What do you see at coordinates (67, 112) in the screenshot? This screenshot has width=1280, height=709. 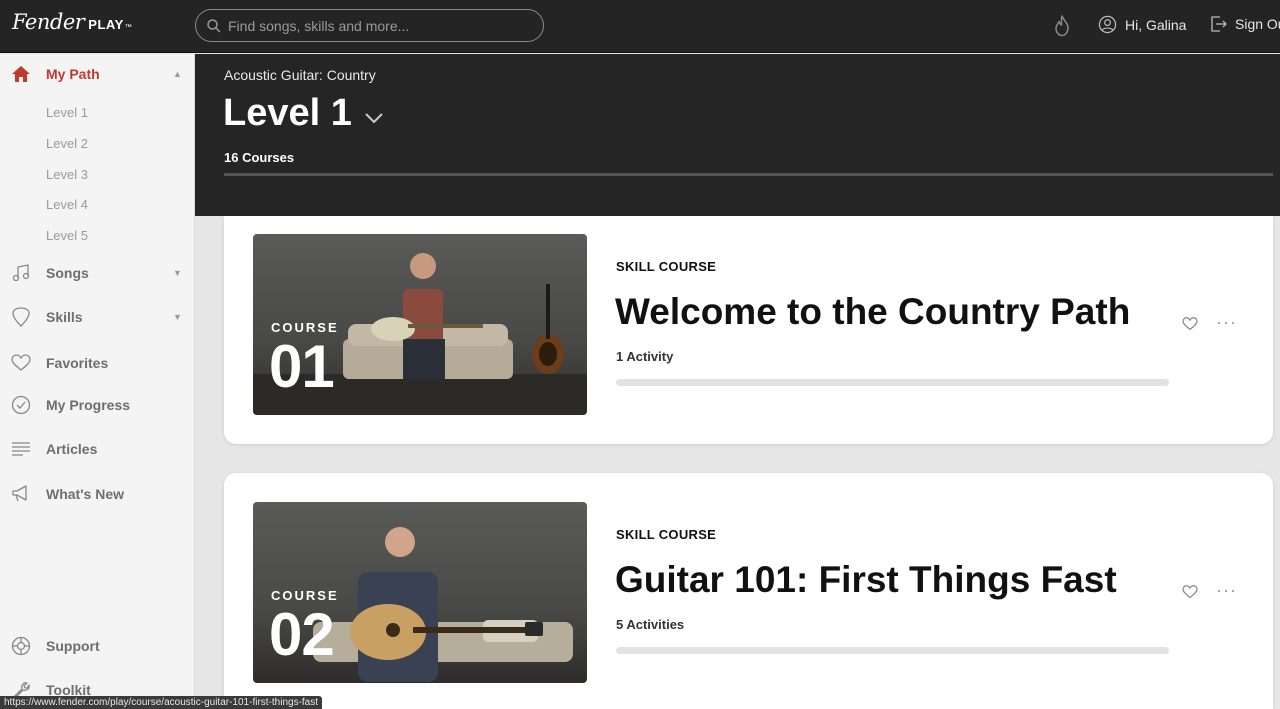 I see `sidebar-level-1: Level 1` at bounding box center [67, 112].